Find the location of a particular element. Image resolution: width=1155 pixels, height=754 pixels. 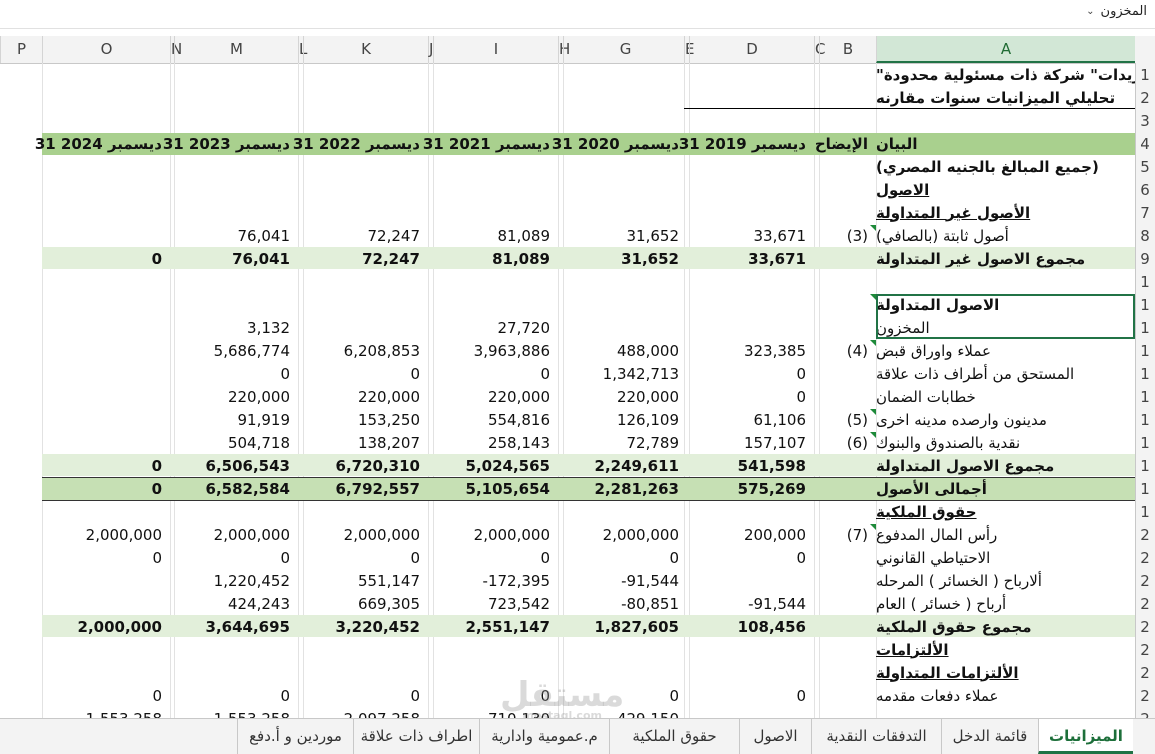

value-cell: 6,506,543 is located at coordinates (236, 465).